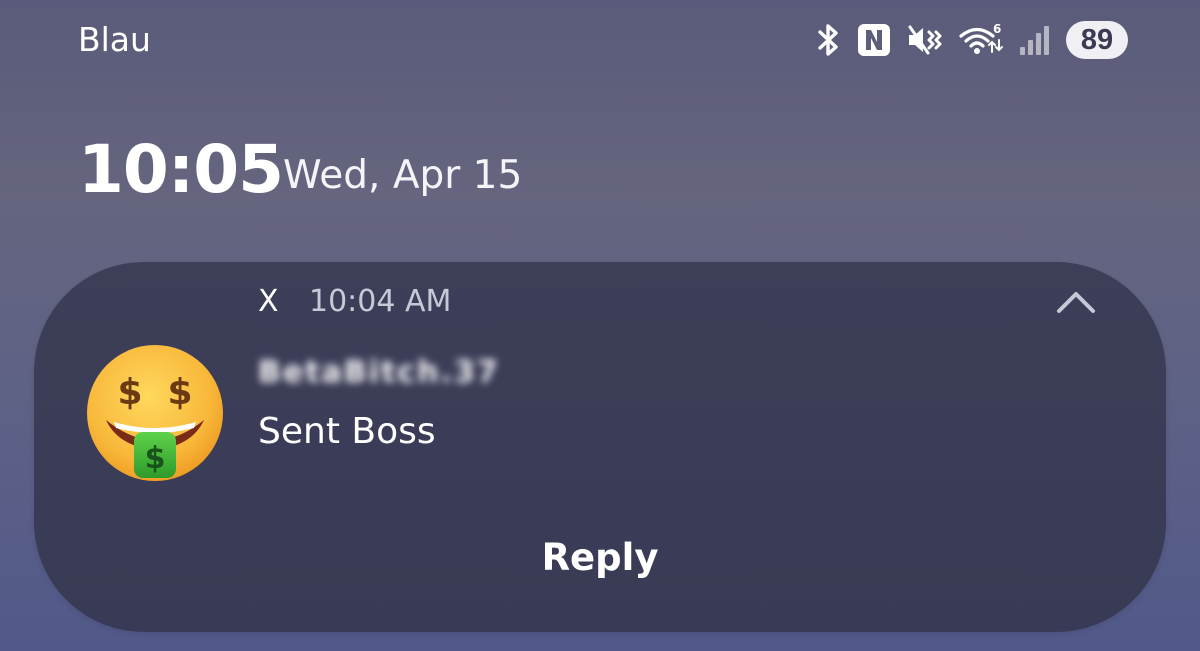 This screenshot has height=651, width=1200. Describe the element at coordinates (268, 301) in the screenshot. I see `notification-app-name: X` at that location.